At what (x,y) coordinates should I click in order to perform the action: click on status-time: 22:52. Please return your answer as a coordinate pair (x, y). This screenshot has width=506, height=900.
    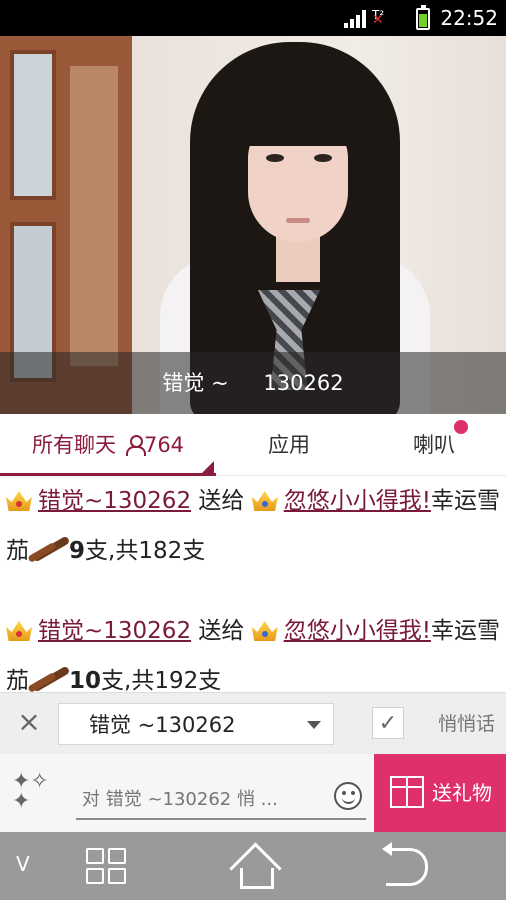
    Looking at the image, I should click on (469, 18).